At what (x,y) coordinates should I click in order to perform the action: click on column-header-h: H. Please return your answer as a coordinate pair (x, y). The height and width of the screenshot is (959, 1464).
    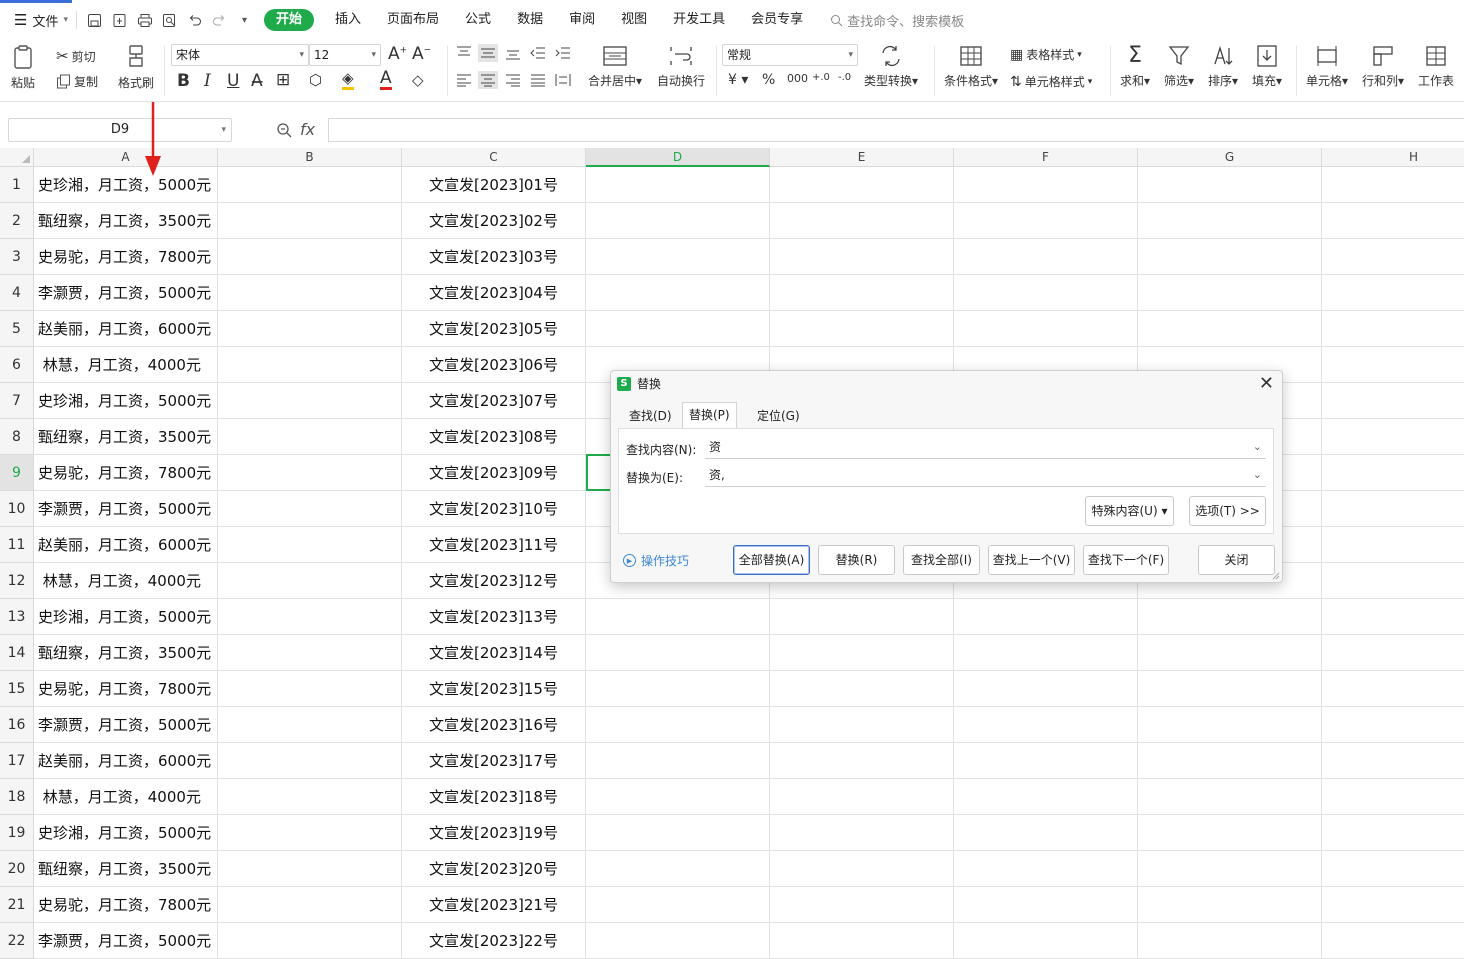
    Looking at the image, I should click on (1393, 157).